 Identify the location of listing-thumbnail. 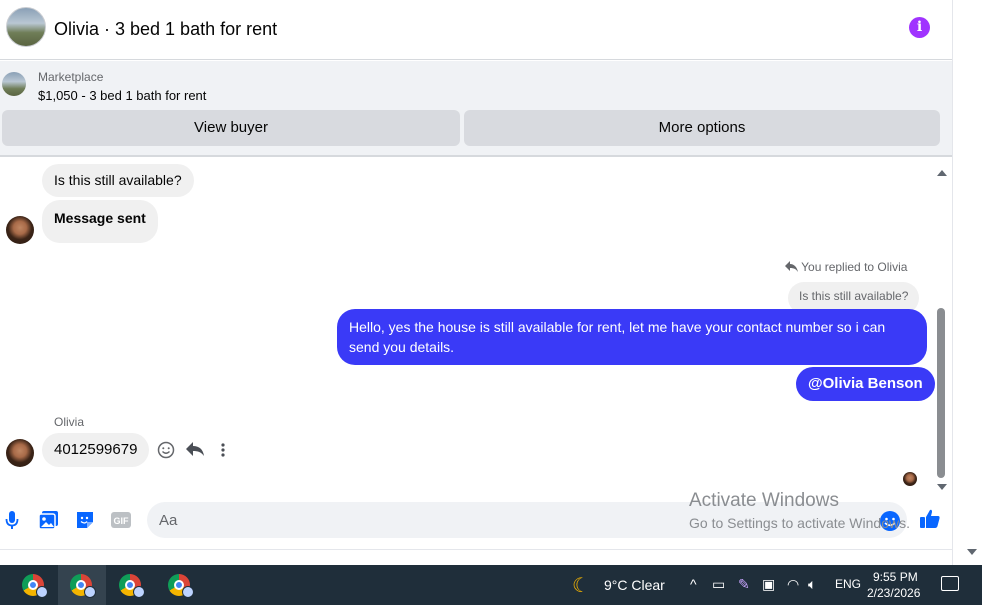
(14, 84).